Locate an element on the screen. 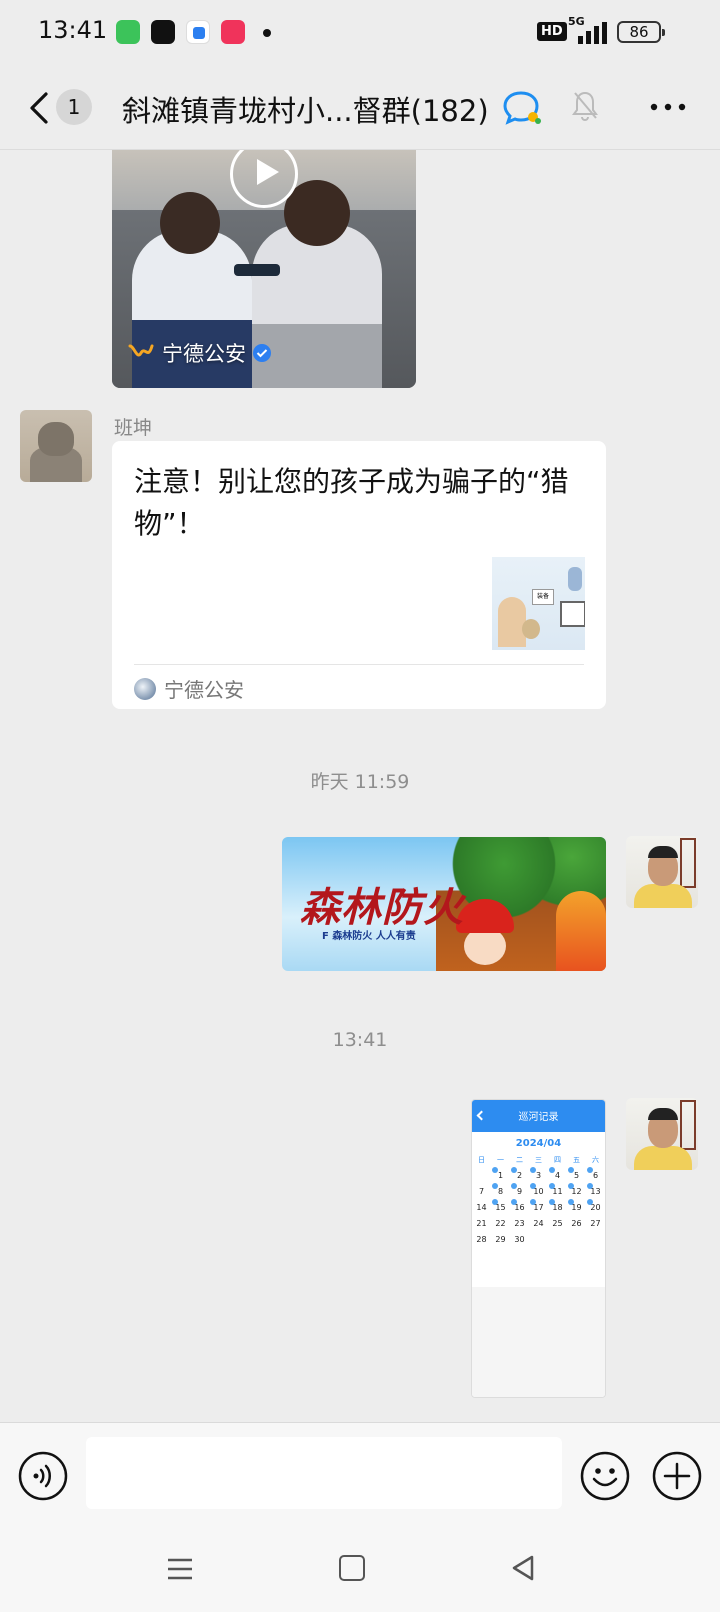  video-source-row: 宁德公安 is located at coordinates (200, 353).